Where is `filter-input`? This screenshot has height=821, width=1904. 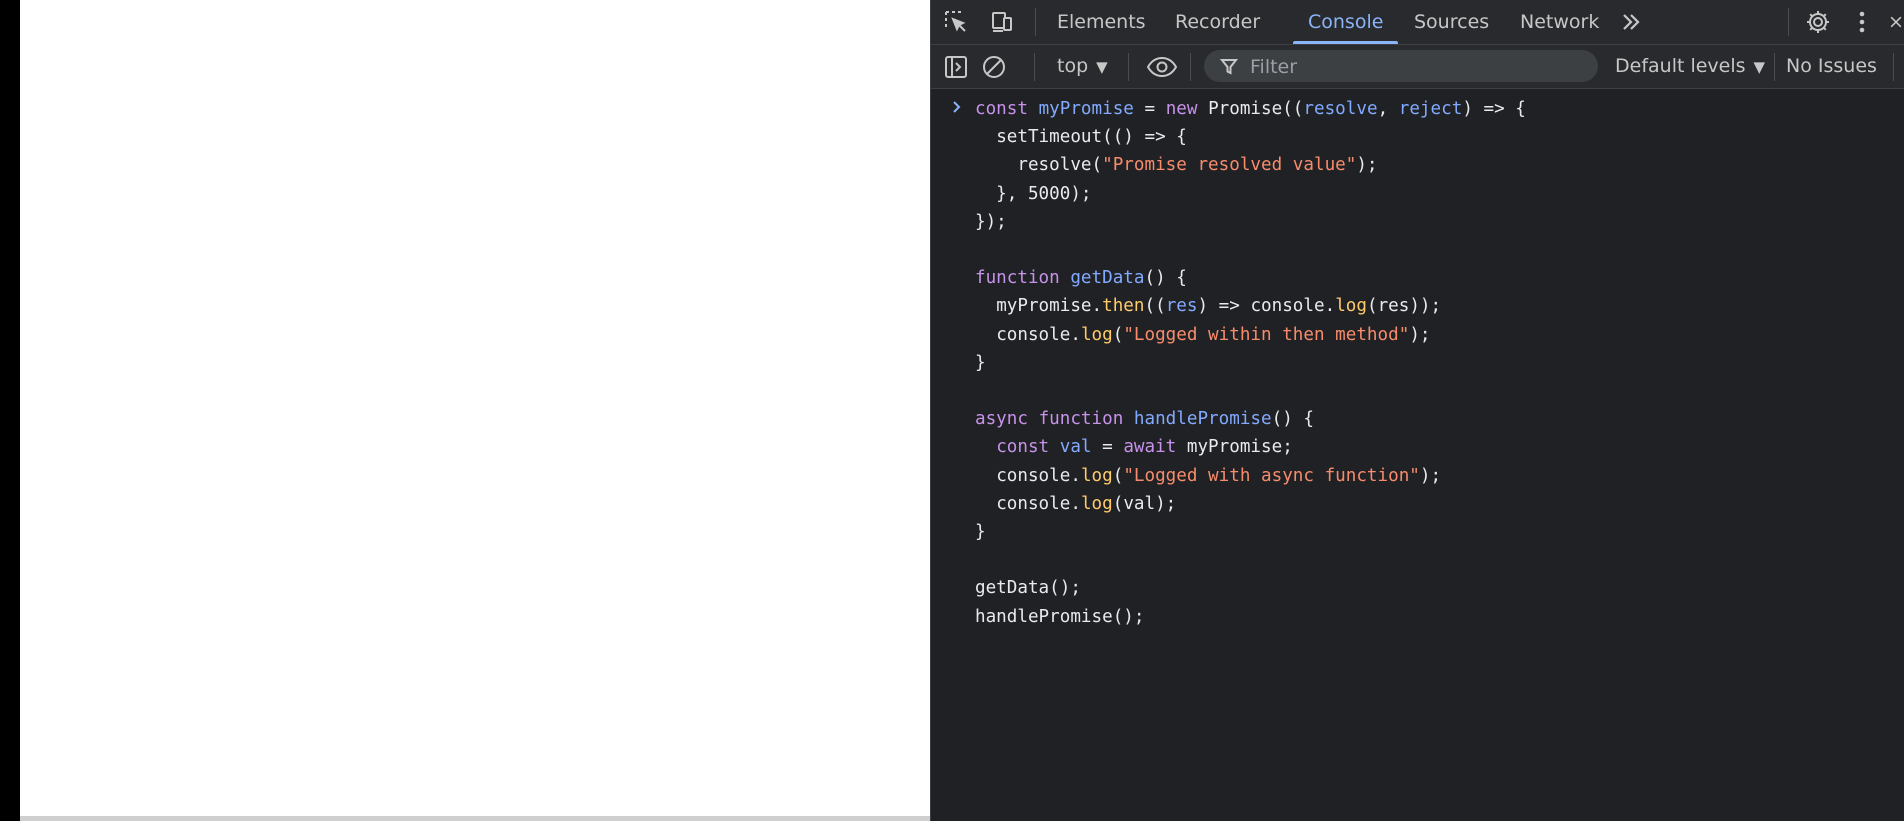 filter-input is located at coordinates (1415, 67).